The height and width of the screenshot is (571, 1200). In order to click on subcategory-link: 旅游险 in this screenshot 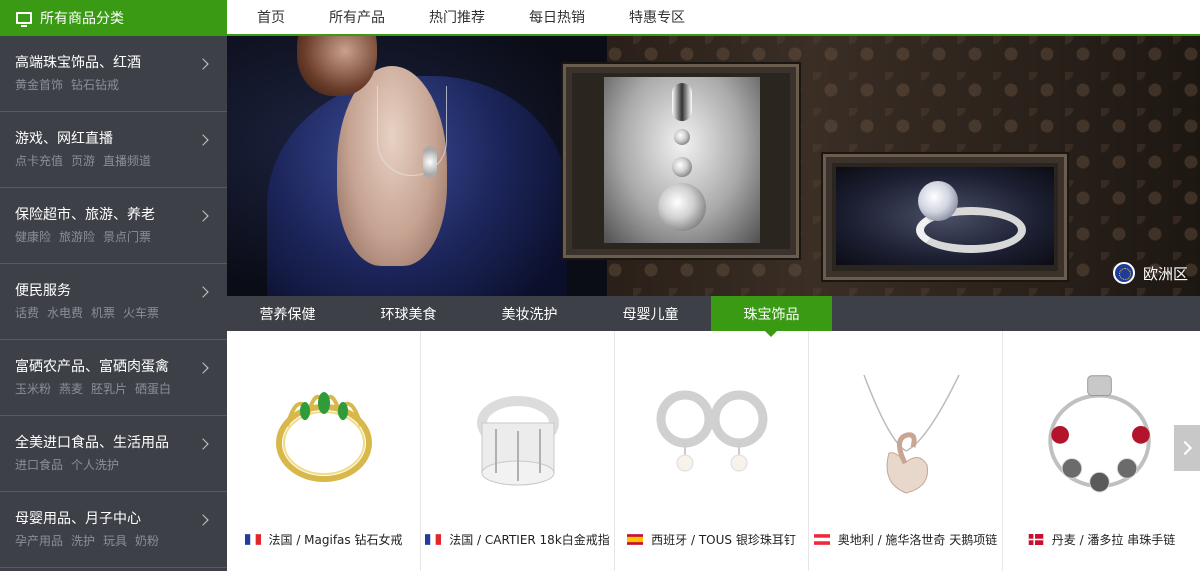, I will do `click(77, 237)`.